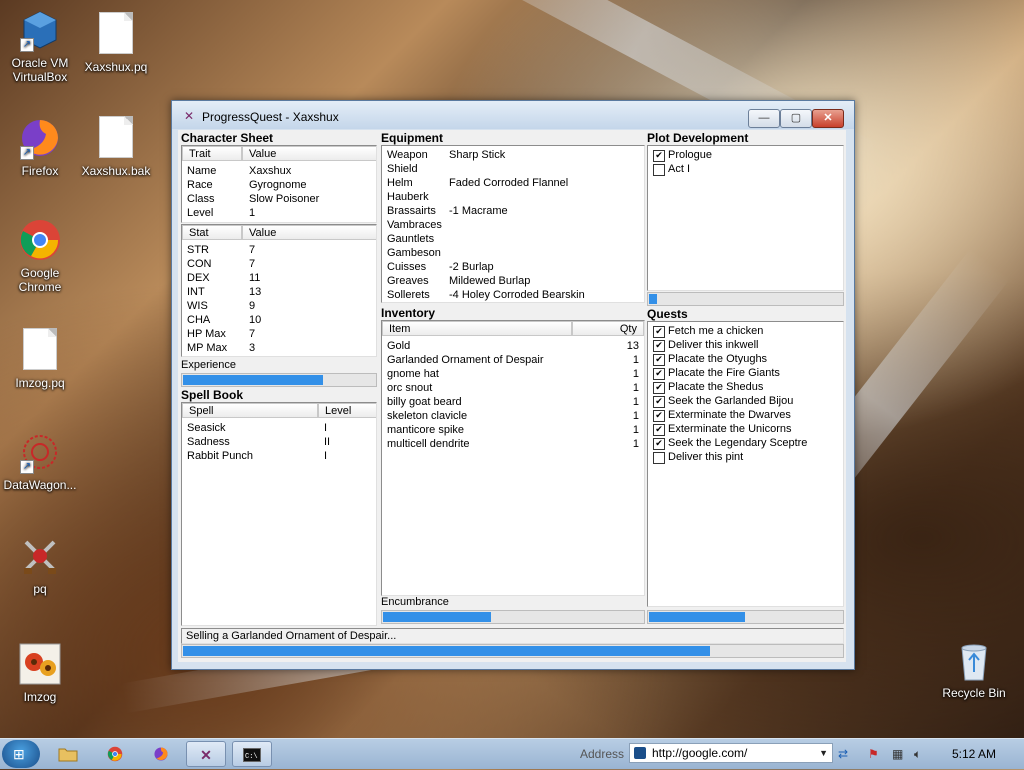  What do you see at coordinates (279, 334) in the screenshot?
I see `stat-row: HP Max 7` at bounding box center [279, 334].